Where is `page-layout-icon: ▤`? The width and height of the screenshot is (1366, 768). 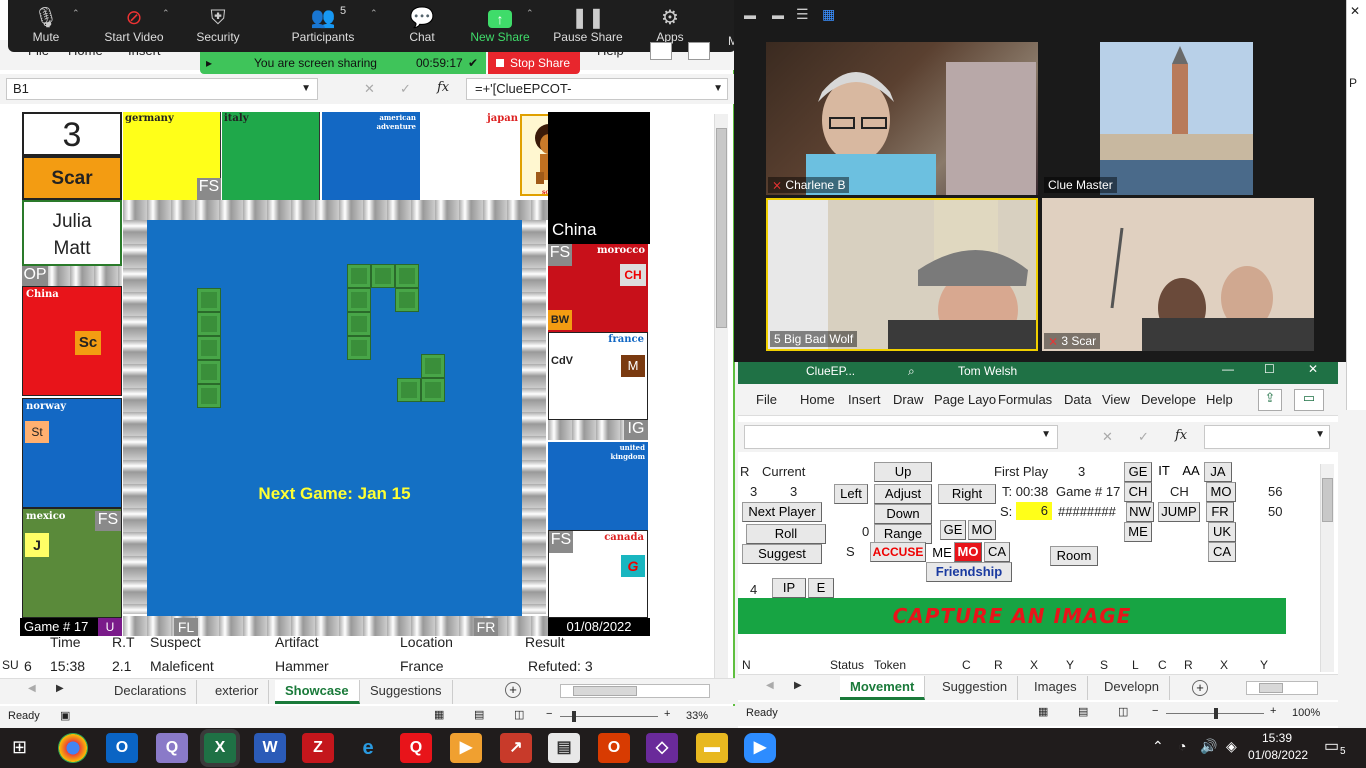 page-layout-icon: ▤ is located at coordinates (479, 714).